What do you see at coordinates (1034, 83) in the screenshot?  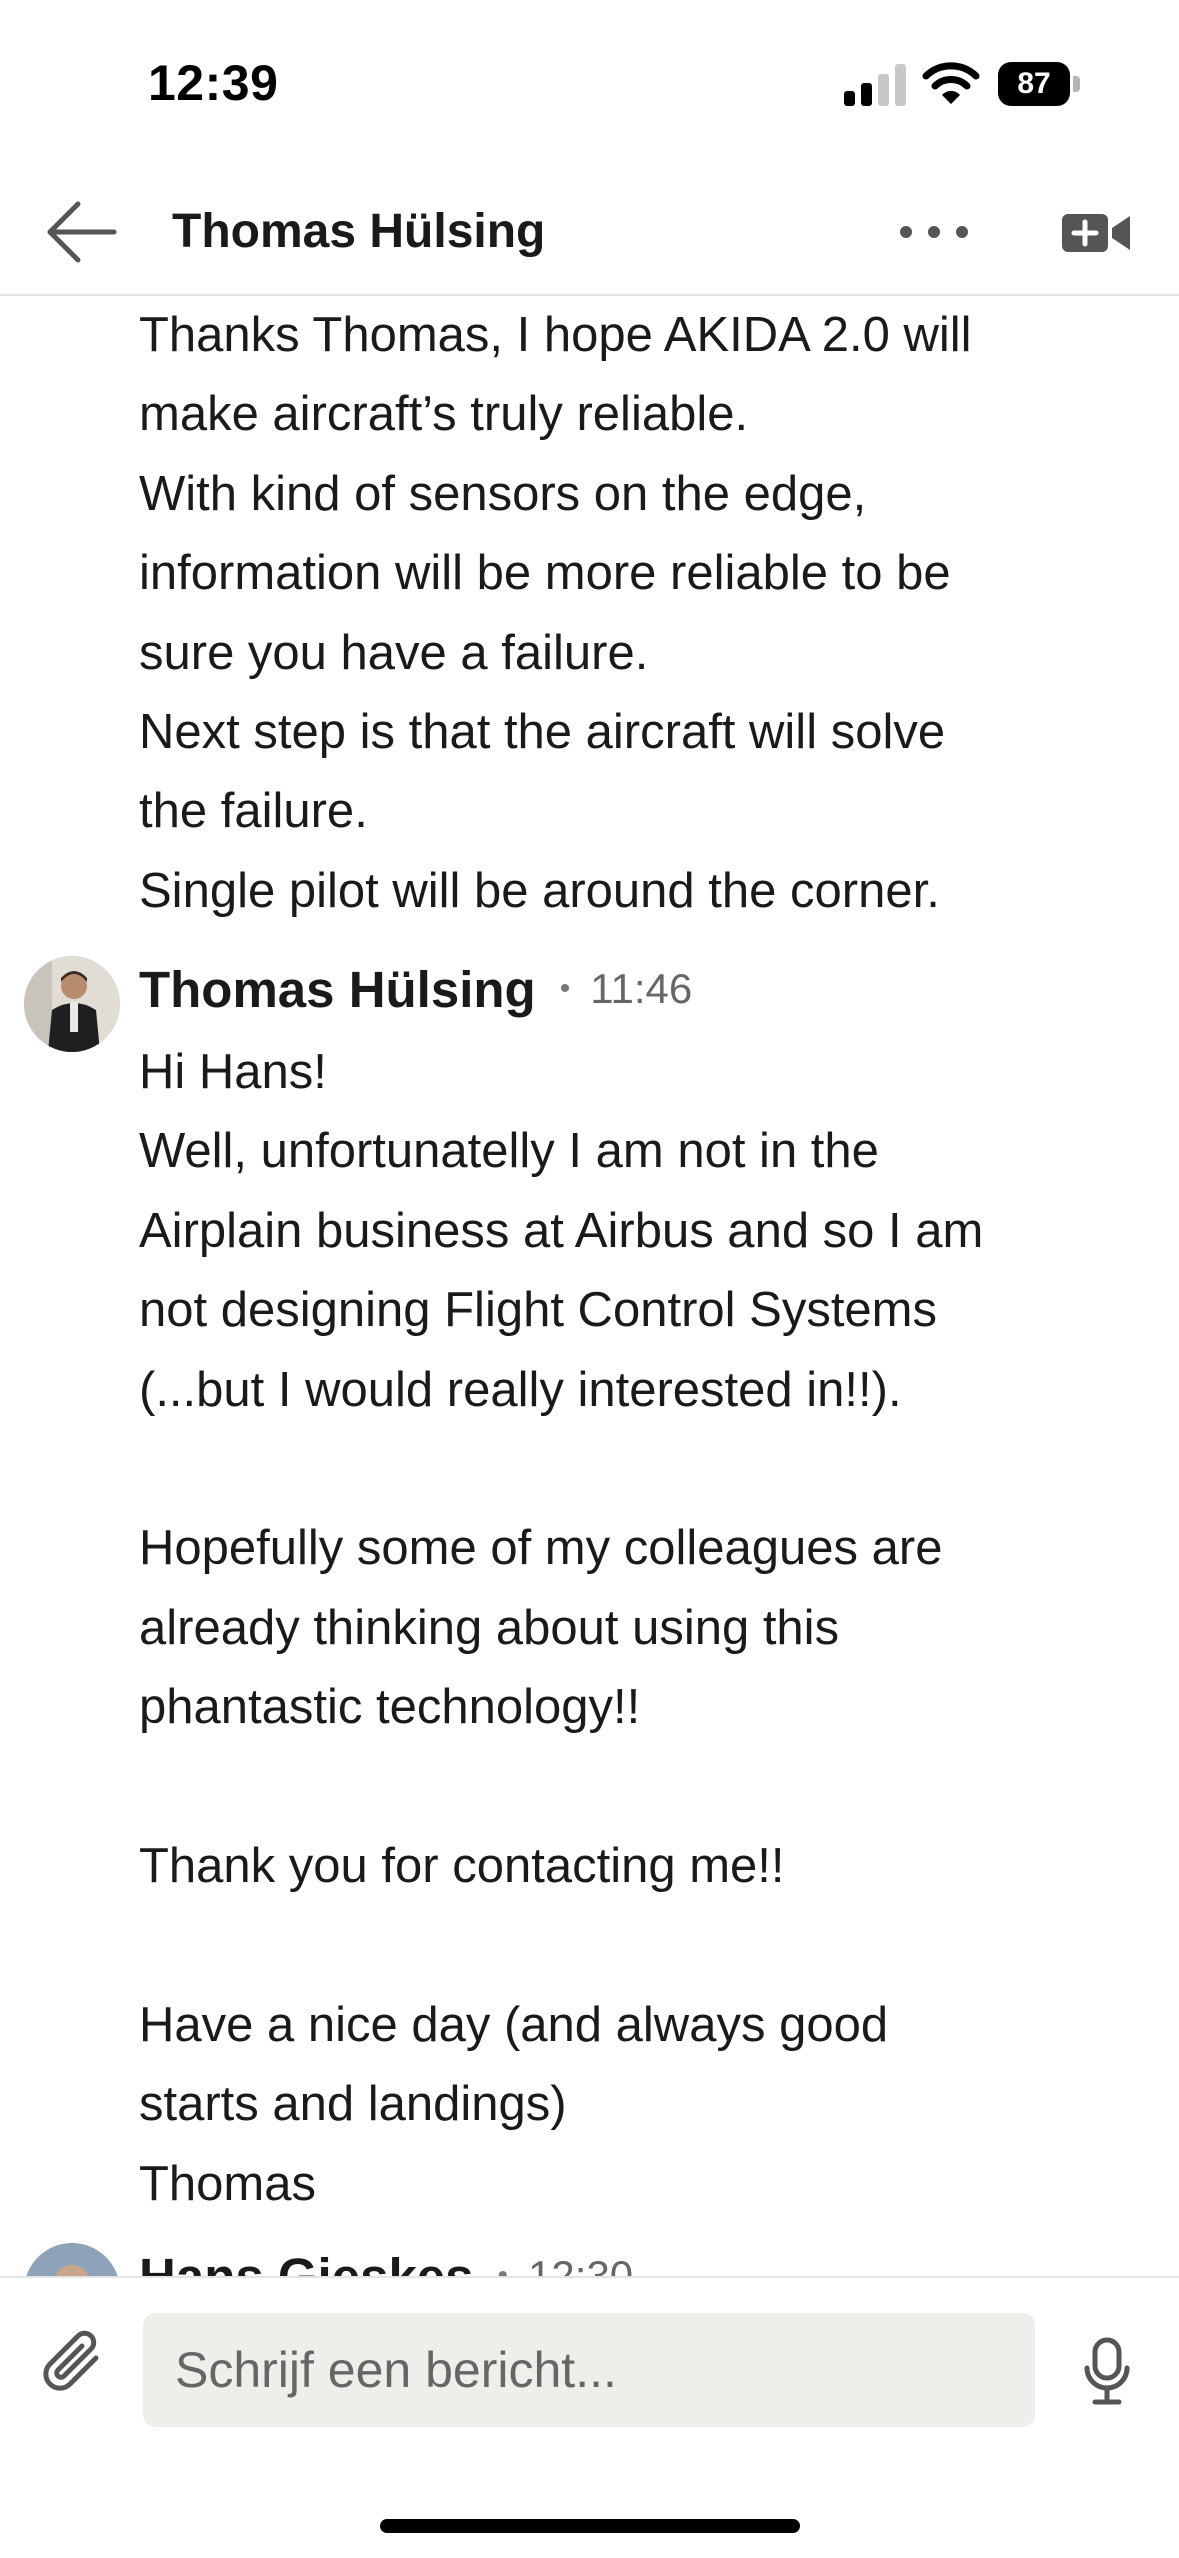 I see `battery-level: 87` at bounding box center [1034, 83].